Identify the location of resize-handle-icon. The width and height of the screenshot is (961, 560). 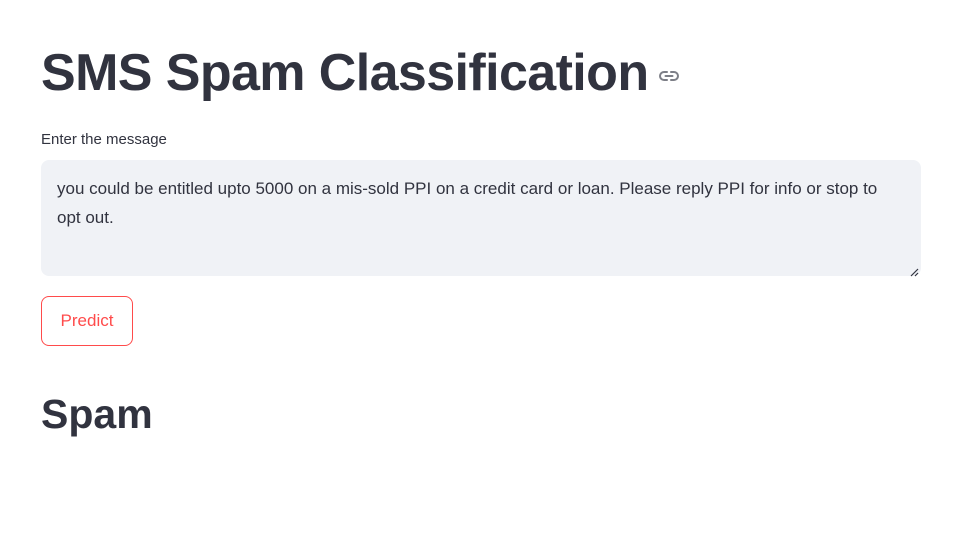
(914, 270).